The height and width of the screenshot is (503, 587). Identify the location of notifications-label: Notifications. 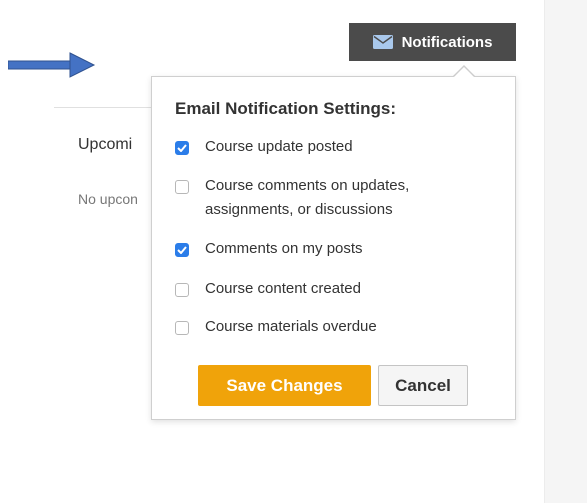
(447, 42).